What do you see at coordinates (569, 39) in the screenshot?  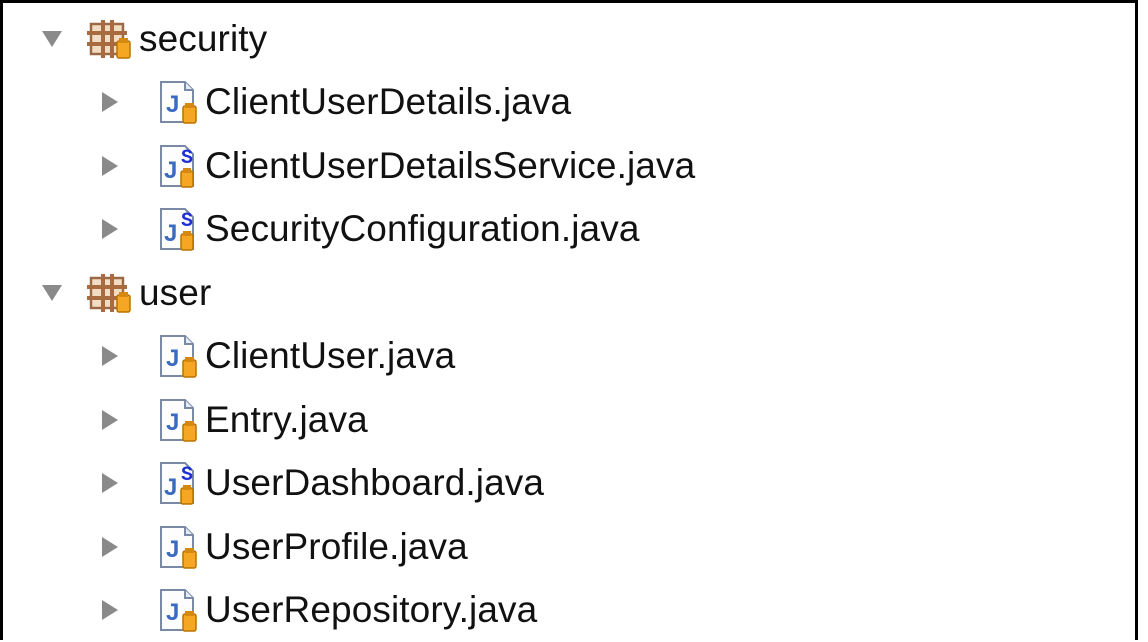 I see `tree-package-security: security` at bounding box center [569, 39].